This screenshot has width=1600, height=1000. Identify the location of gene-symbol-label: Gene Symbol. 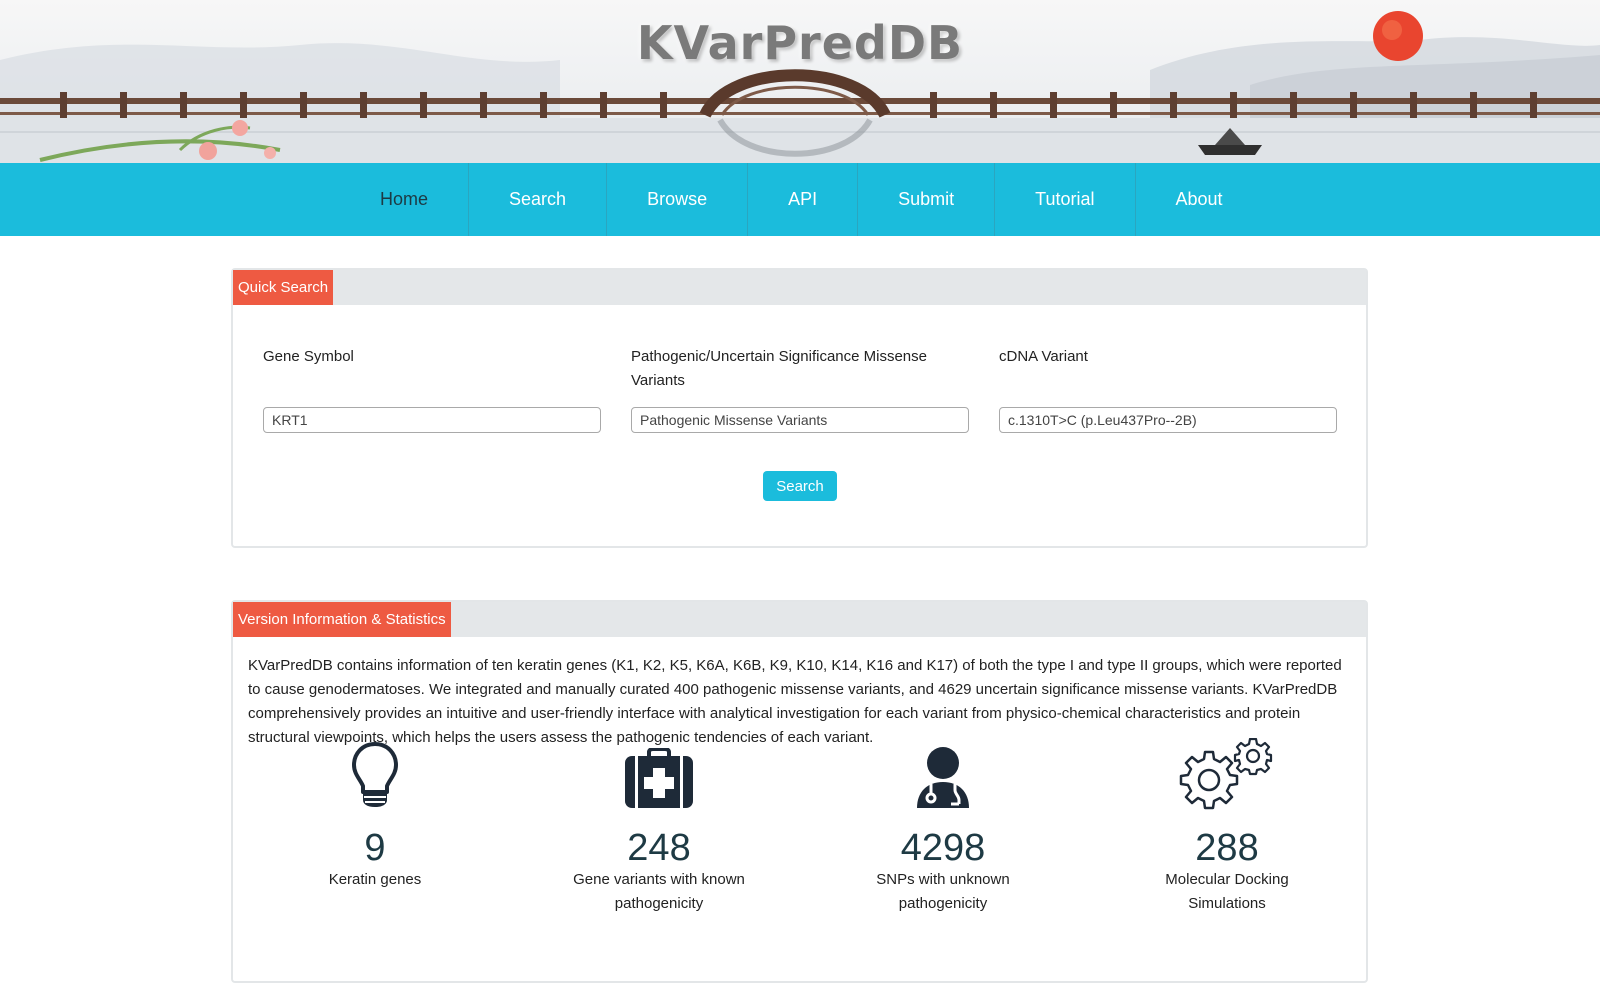
(308, 356).